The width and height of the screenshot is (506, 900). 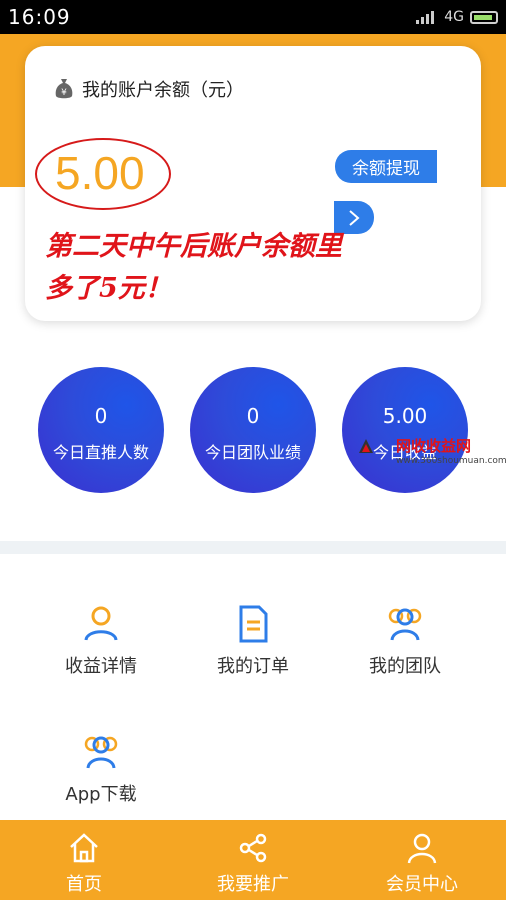 I want to click on menu-label: 我的团队, so click(x=405, y=666).